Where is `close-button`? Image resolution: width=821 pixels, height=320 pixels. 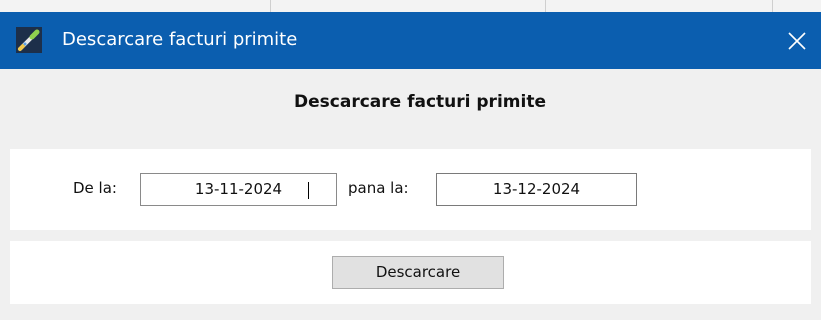
close-button is located at coordinates (797, 40).